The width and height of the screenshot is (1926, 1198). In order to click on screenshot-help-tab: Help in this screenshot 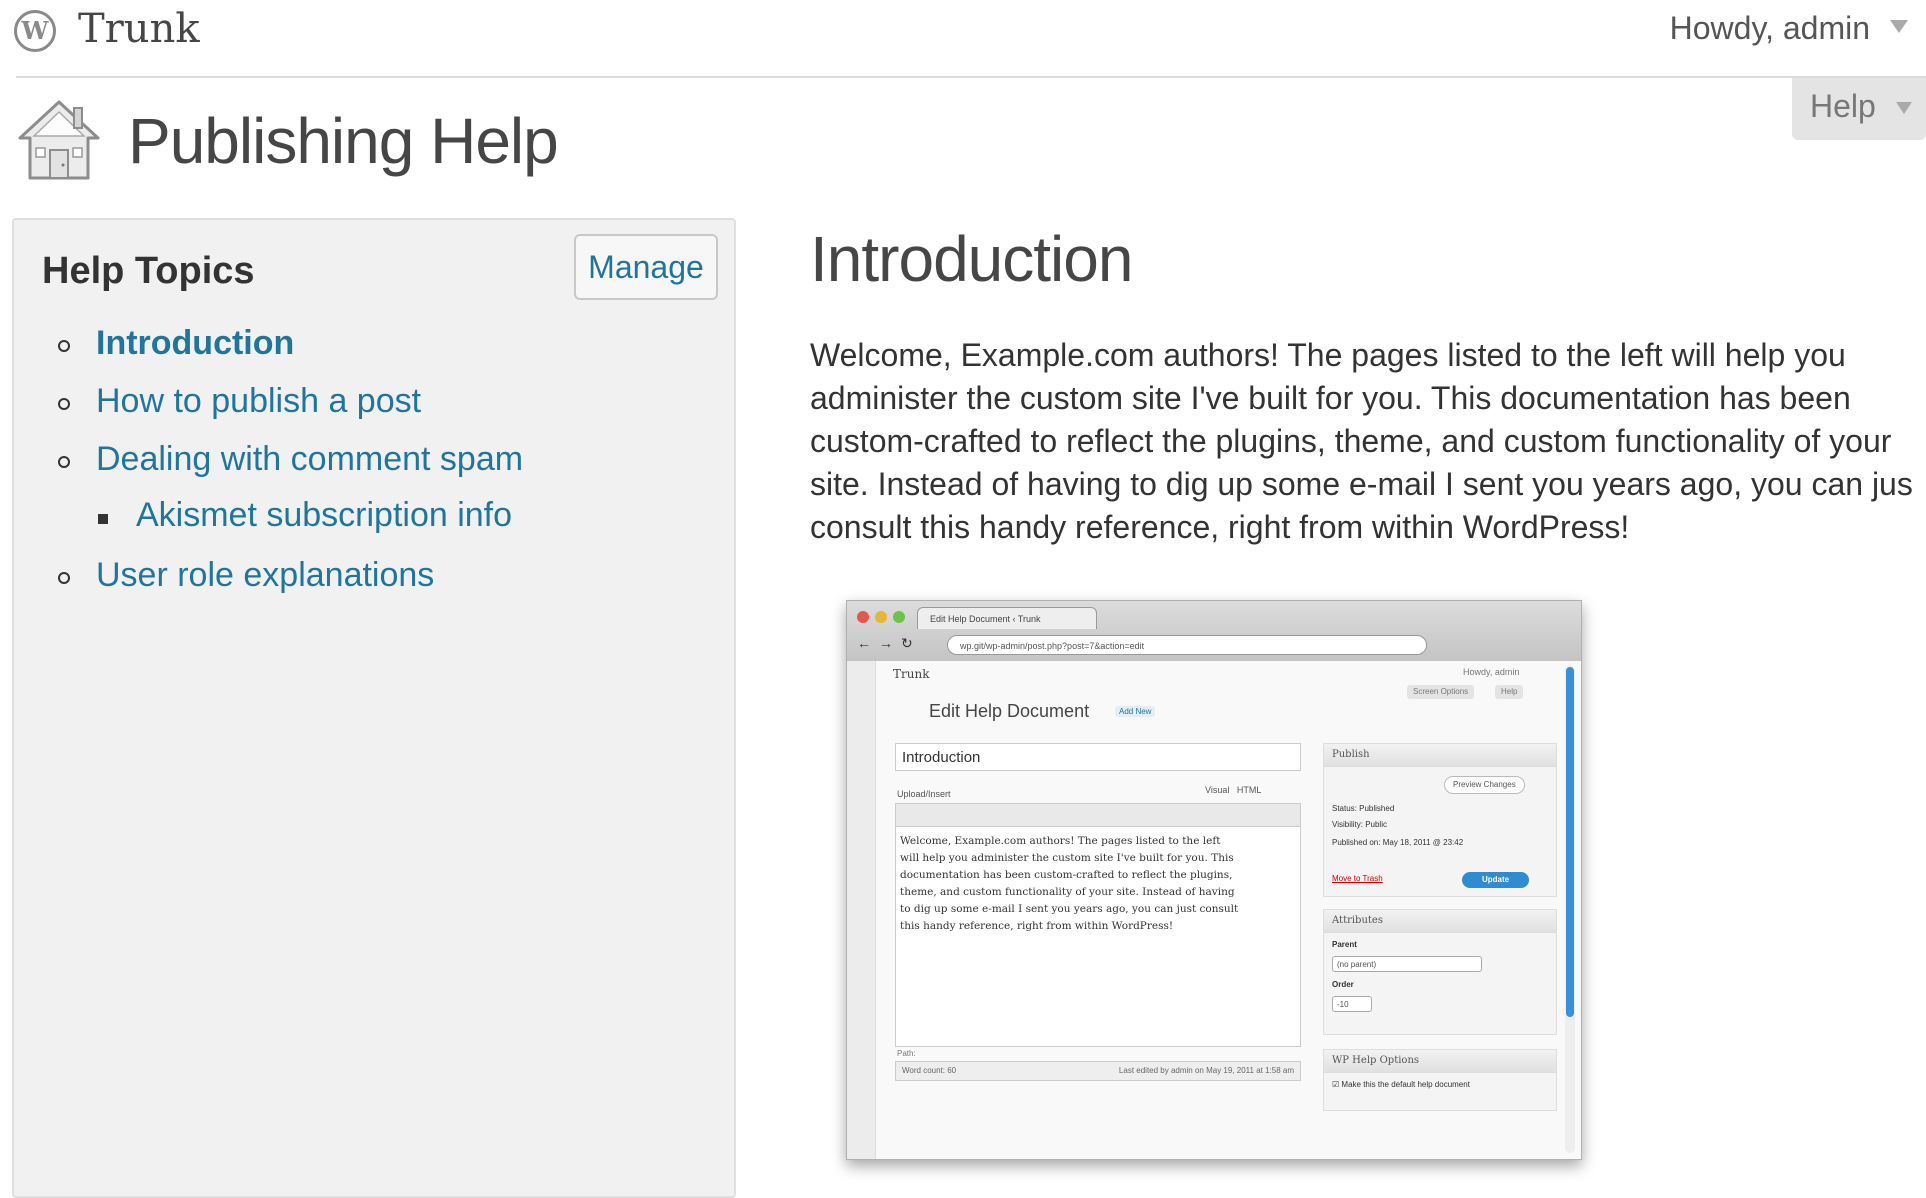, I will do `click(1509, 692)`.